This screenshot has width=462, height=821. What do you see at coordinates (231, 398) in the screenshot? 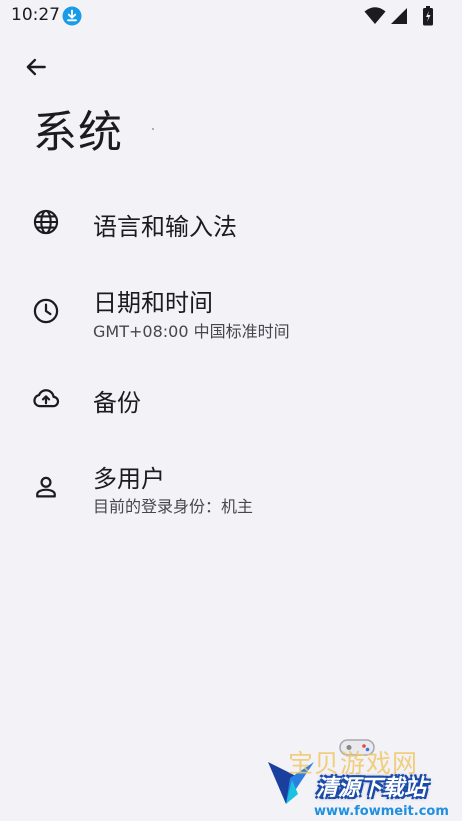
I see `menu-item-backup: 备份` at bounding box center [231, 398].